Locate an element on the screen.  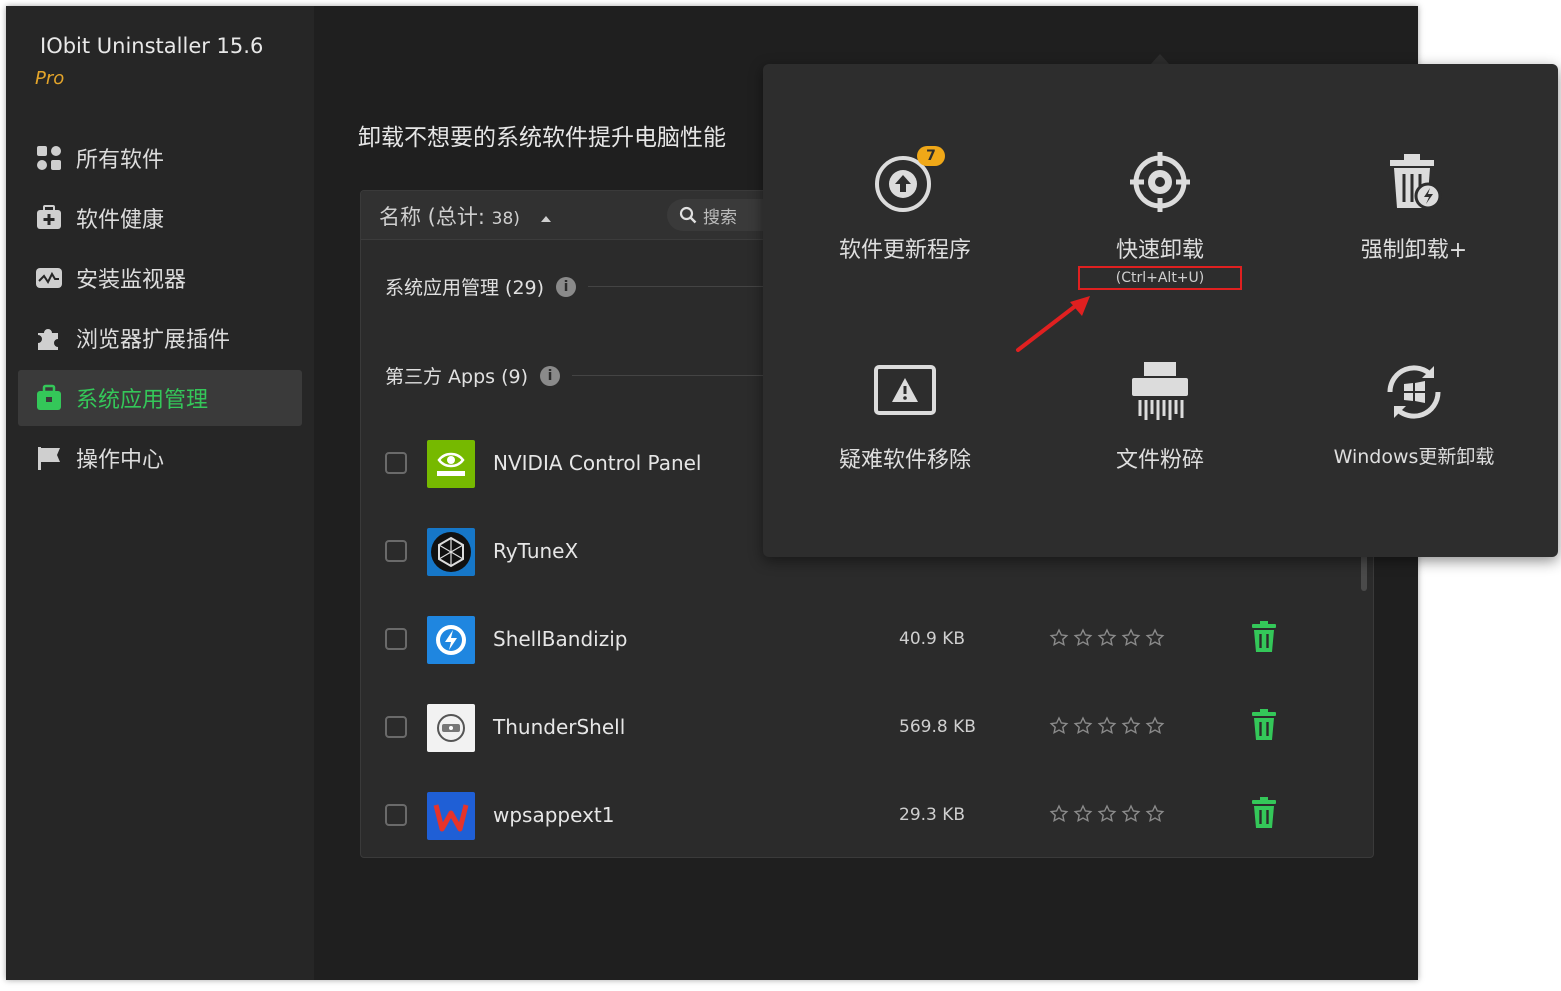
sidebar-item-system-apps: 系统应用管理 is located at coordinates (160, 398).